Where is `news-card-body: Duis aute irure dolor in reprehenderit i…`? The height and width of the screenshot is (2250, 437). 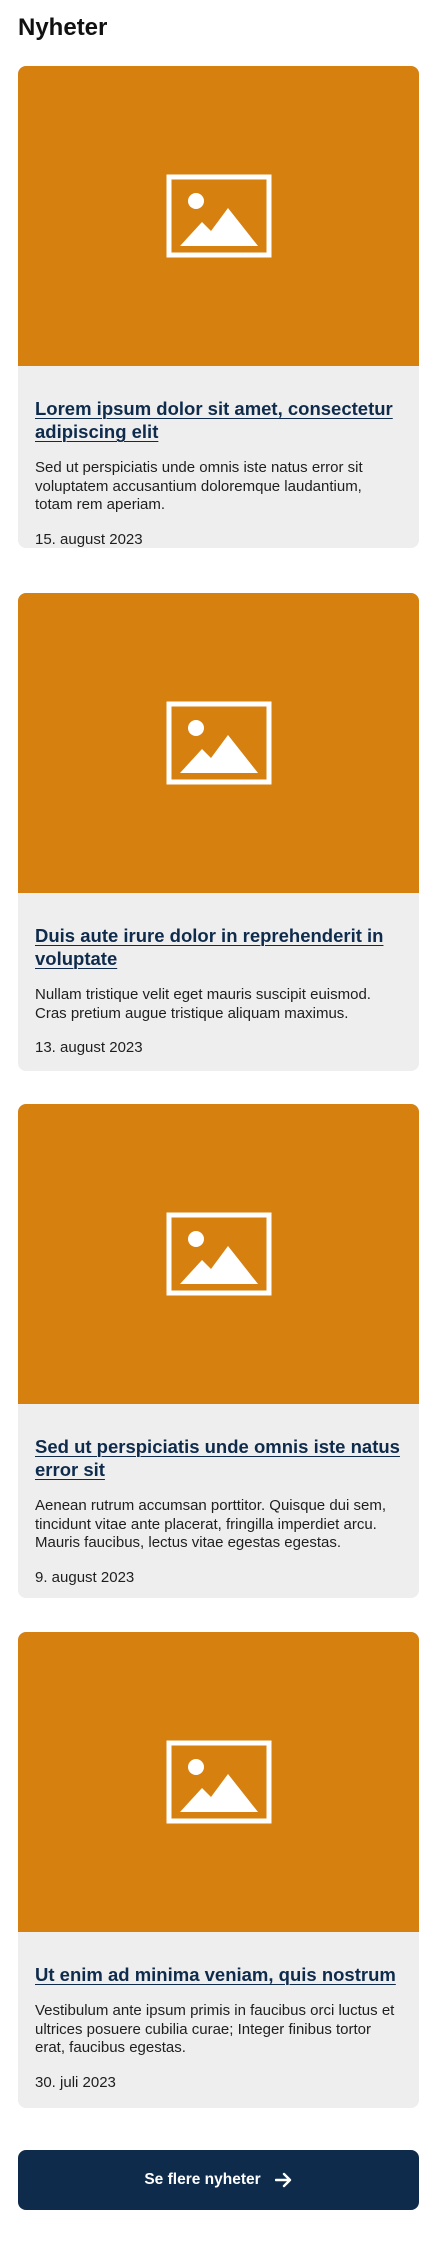
news-card-body: Duis aute irure dolor in reprehenderit i… is located at coordinates (218, 982).